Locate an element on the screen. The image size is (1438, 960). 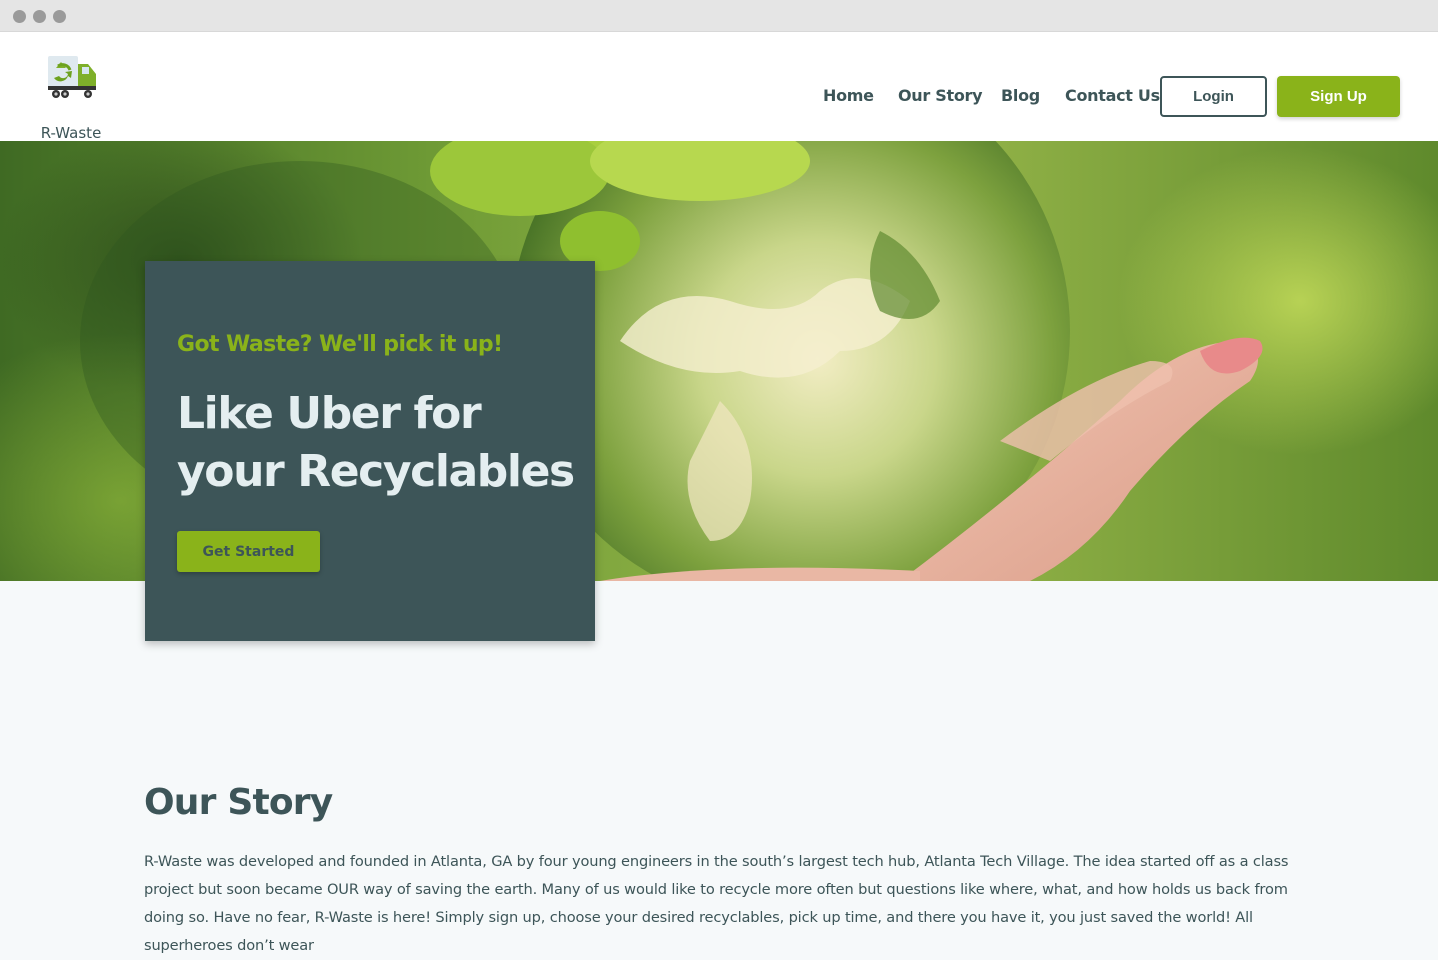
nav-link-contact-us: Contact Us is located at coordinates (1112, 95).